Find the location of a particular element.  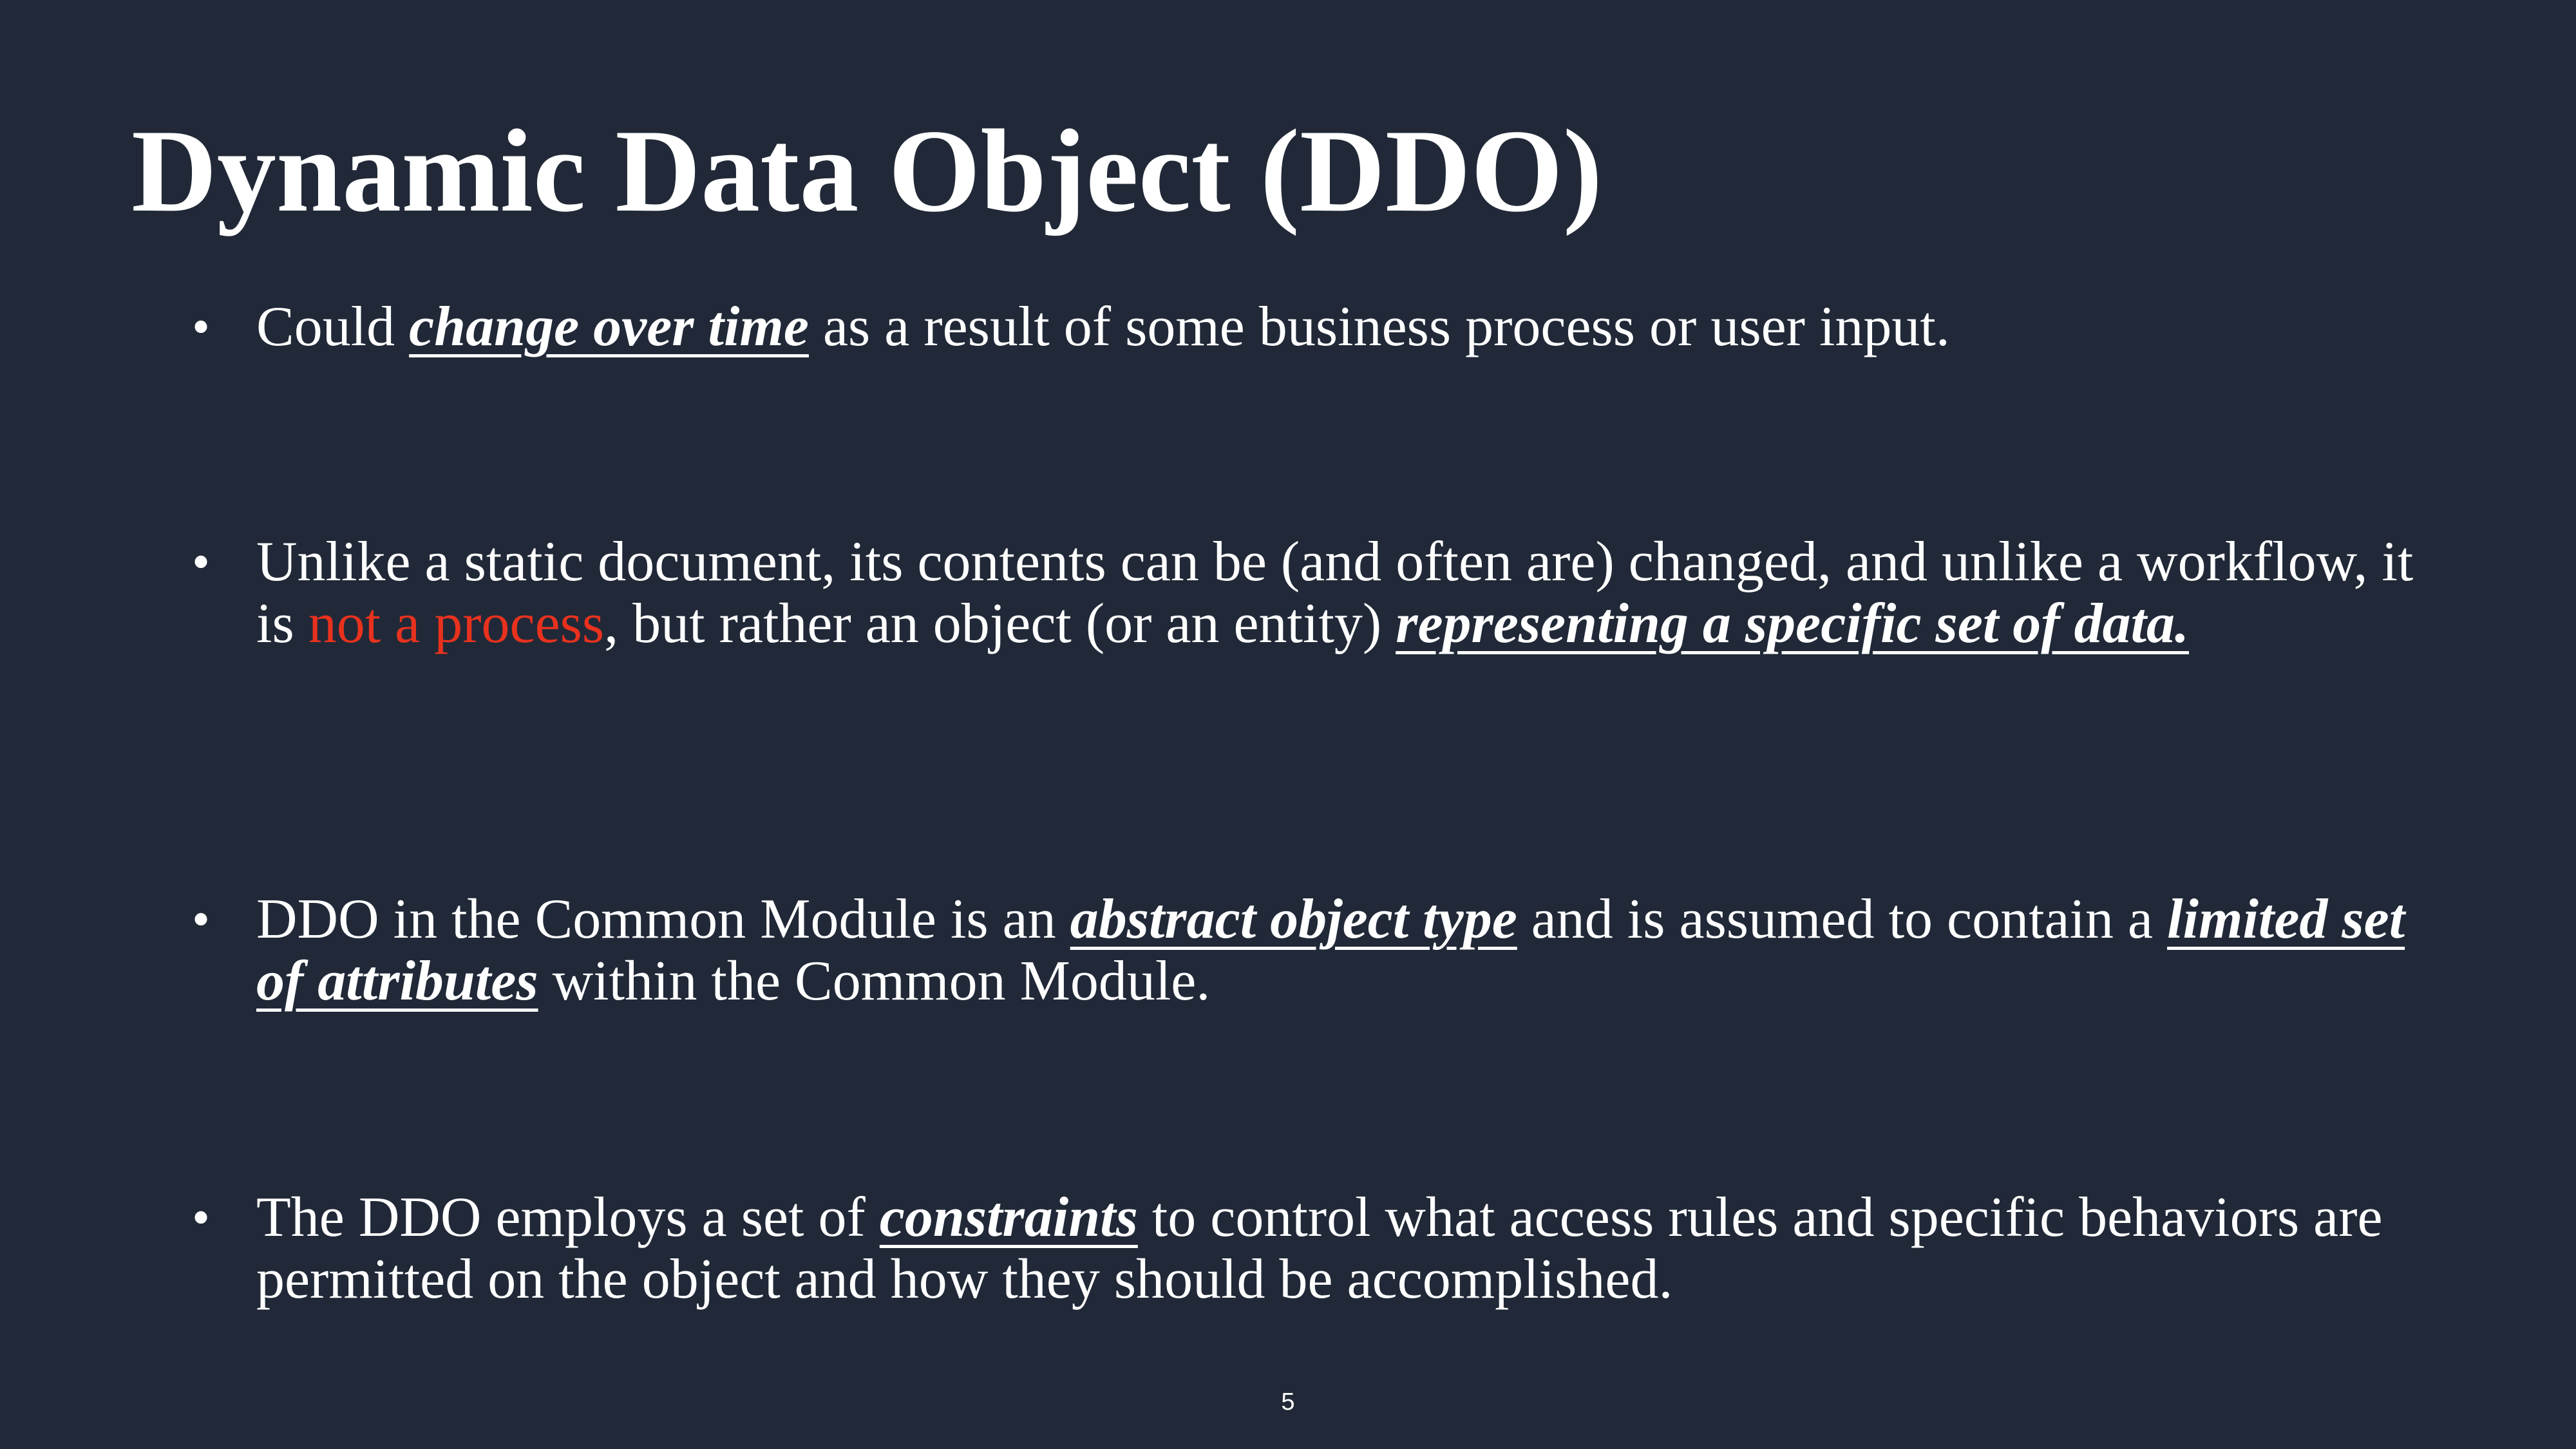

bullet-text: DDO in the Common Module is an is located at coordinates (663, 919).